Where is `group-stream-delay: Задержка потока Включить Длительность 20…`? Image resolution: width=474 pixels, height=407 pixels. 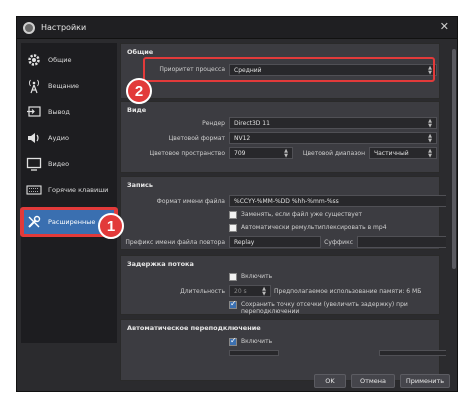 group-stream-delay: Задержка потока Включить Длительность 20… is located at coordinates (280, 285).